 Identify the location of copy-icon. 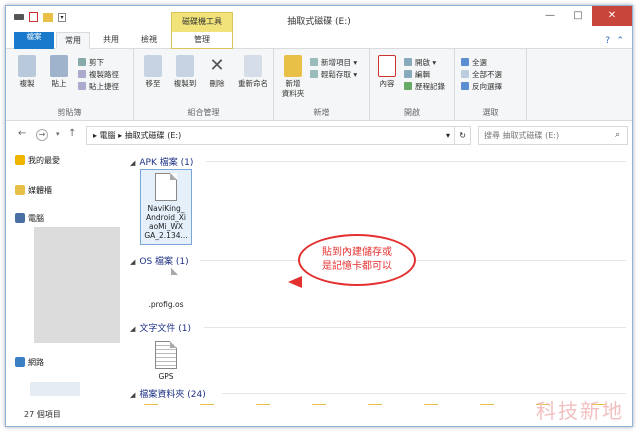
(27, 66).